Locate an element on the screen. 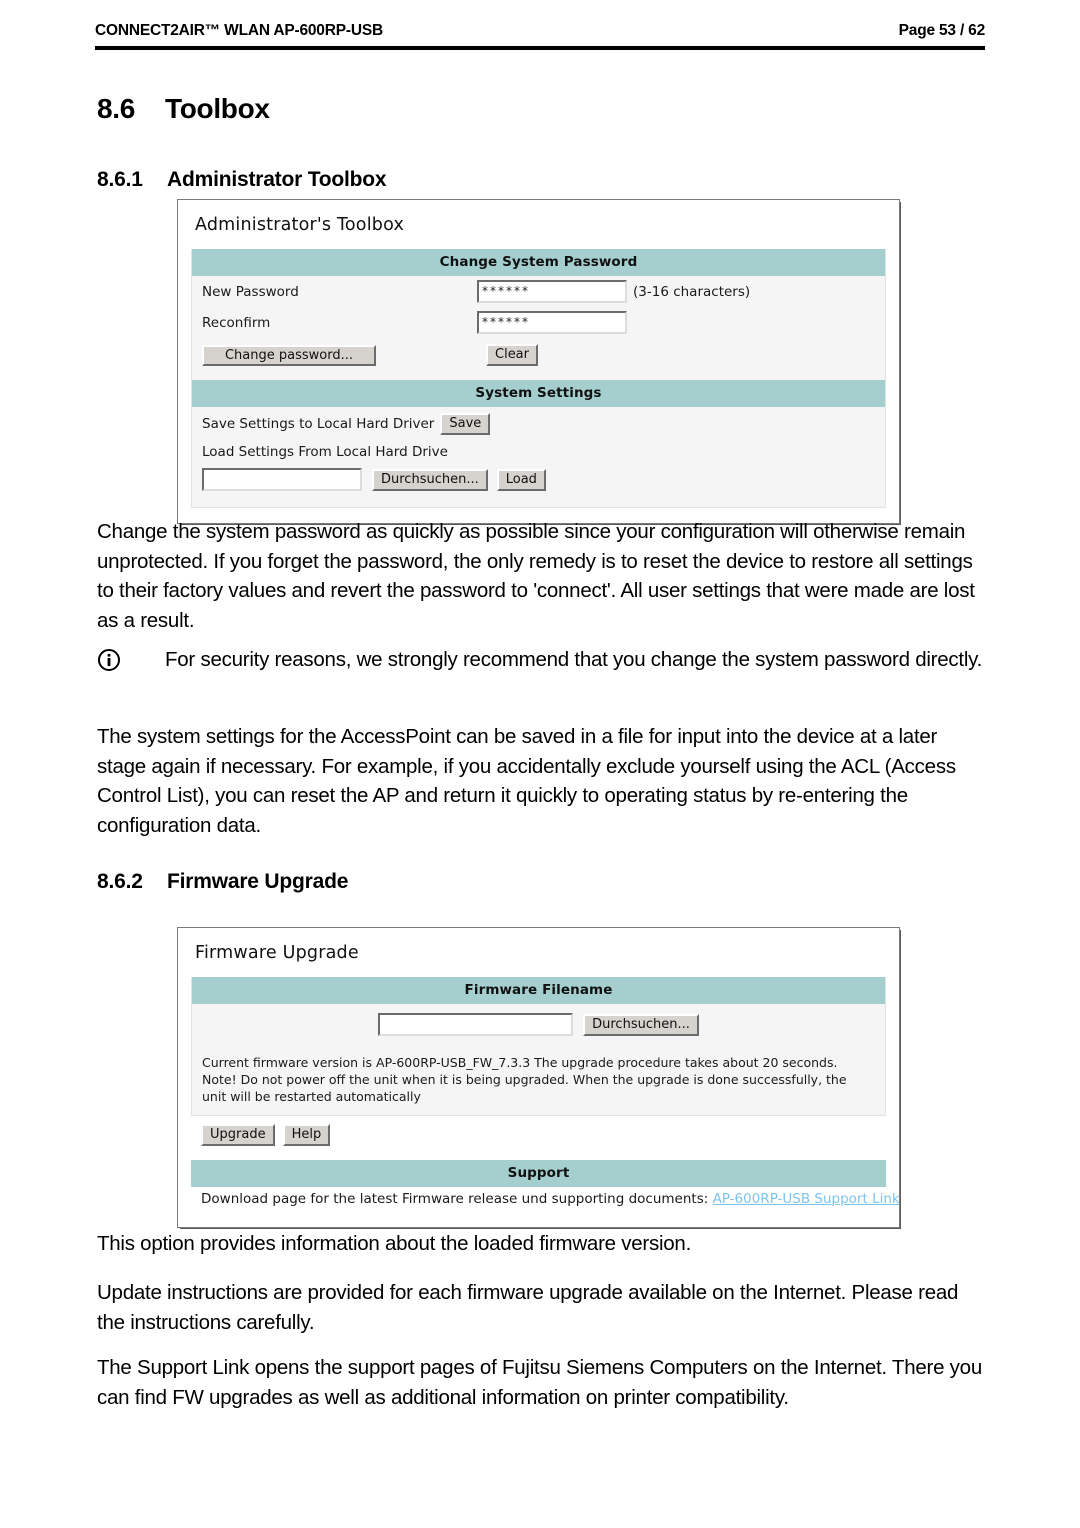 Image resolution: width=1080 pixels, height=1528 pixels. load-settings-row: Durchsuchen... Load is located at coordinates (538, 484).